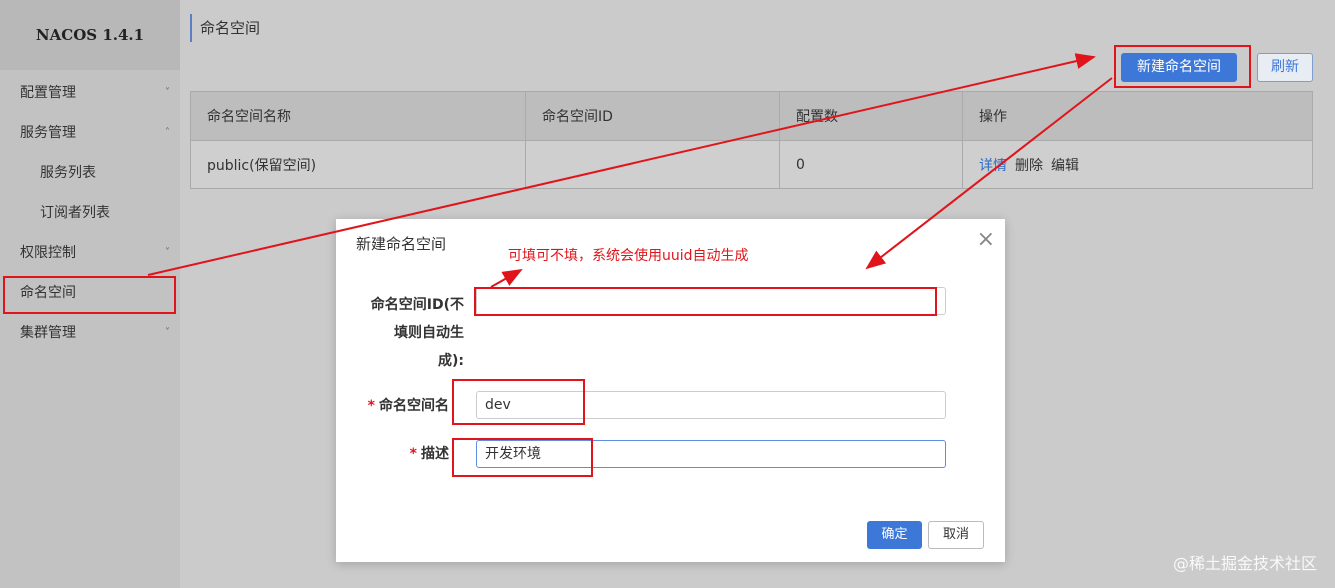  What do you see at coordinates (986, 239) in the screenshot?
I see `close-icon: ×` at bounding box center [986, 239].